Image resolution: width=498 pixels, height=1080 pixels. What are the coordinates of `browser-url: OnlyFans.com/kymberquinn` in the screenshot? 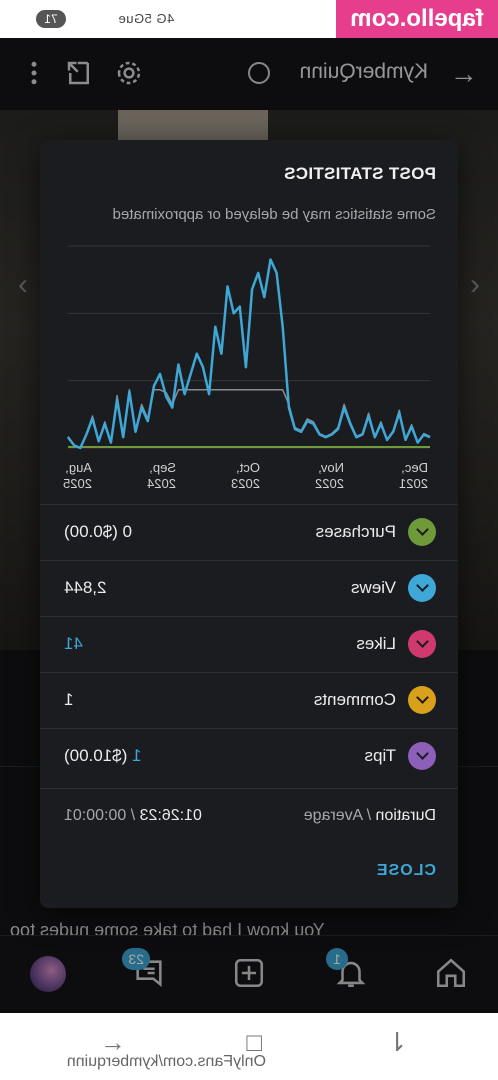 It's located at (166, 1062).